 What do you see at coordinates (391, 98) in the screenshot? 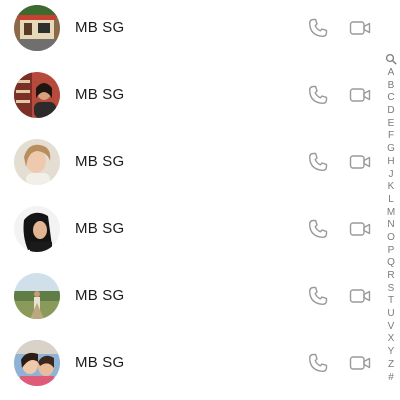
I see `index-letter: C` at bounding box center [391, 98].